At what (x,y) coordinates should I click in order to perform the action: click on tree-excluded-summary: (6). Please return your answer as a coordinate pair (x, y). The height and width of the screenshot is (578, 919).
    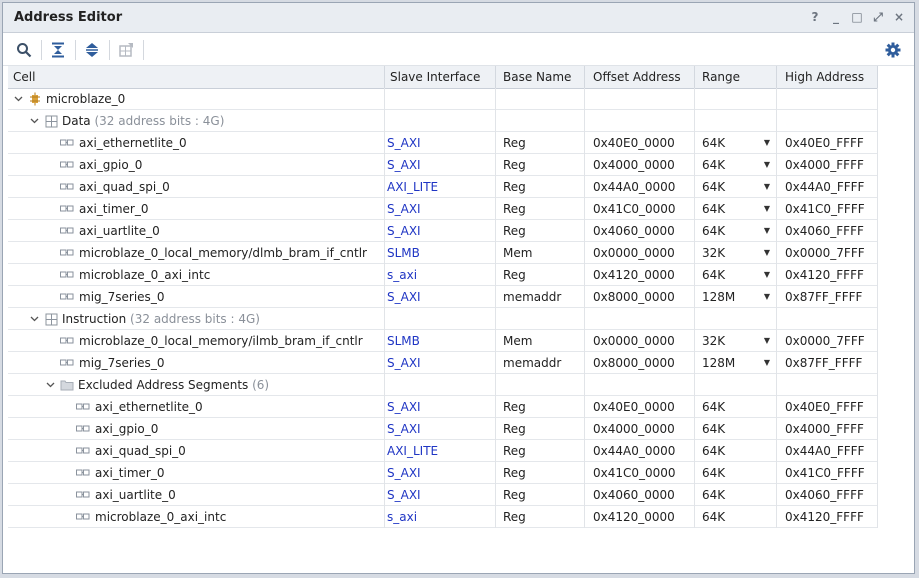
    Looking at the image, I should click on (259, 385).